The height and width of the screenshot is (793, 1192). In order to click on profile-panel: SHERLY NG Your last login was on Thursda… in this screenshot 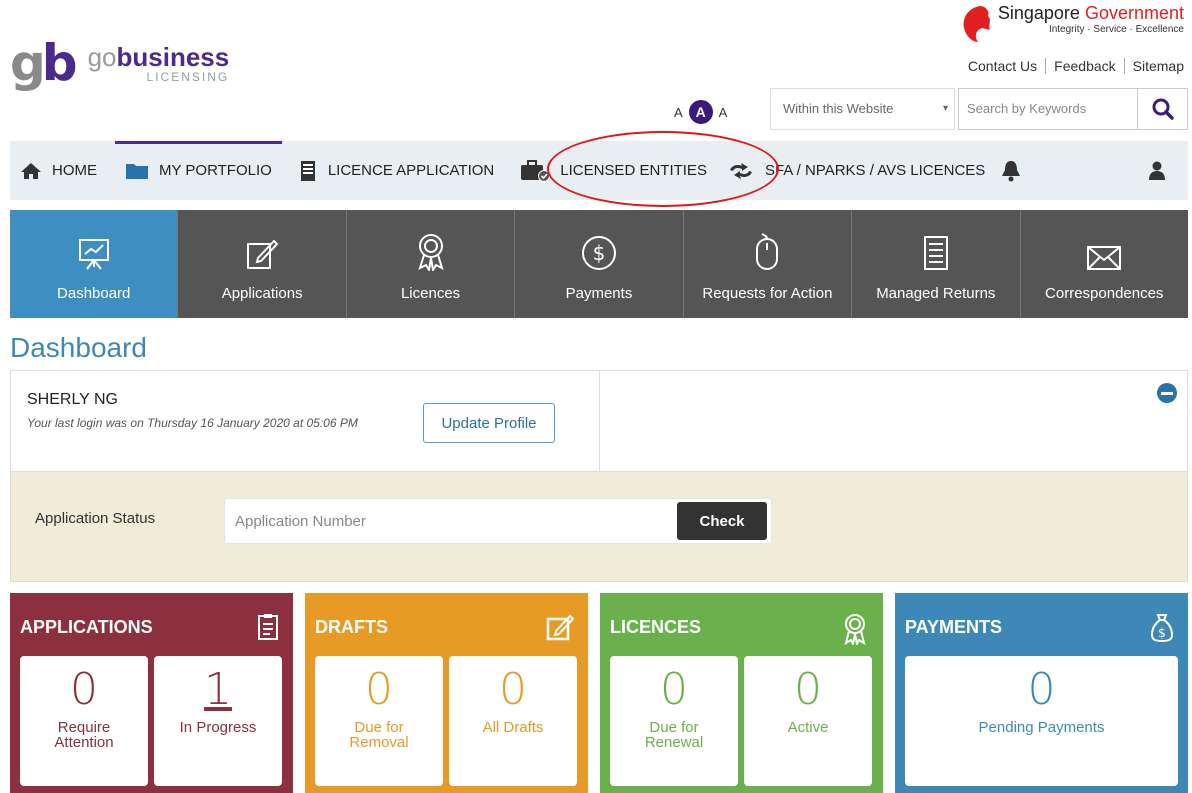, I will do `click(599, 421)`.